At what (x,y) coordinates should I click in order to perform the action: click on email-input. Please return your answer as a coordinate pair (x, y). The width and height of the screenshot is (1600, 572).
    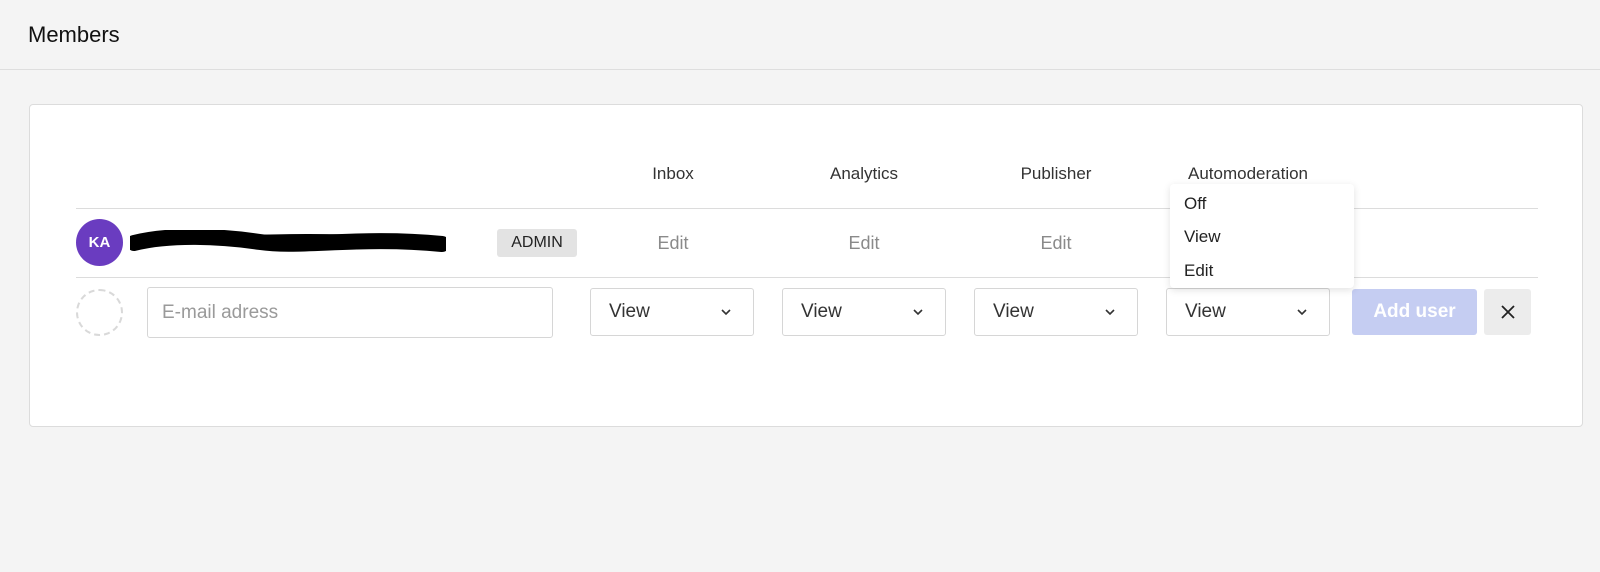
    Looking at the image, I should click on (350, 312).